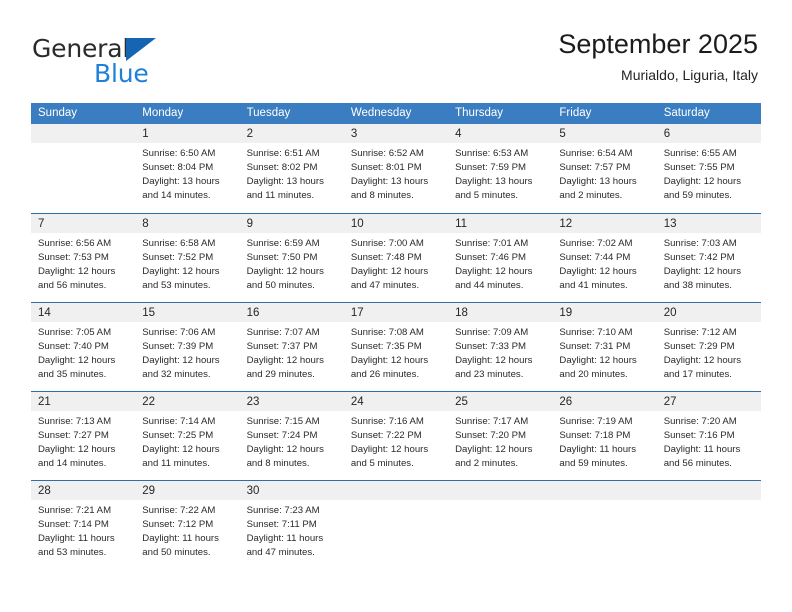 This screenshot has width=792, height=612. I want to click on day-number-band: 15, so click(187, 312).